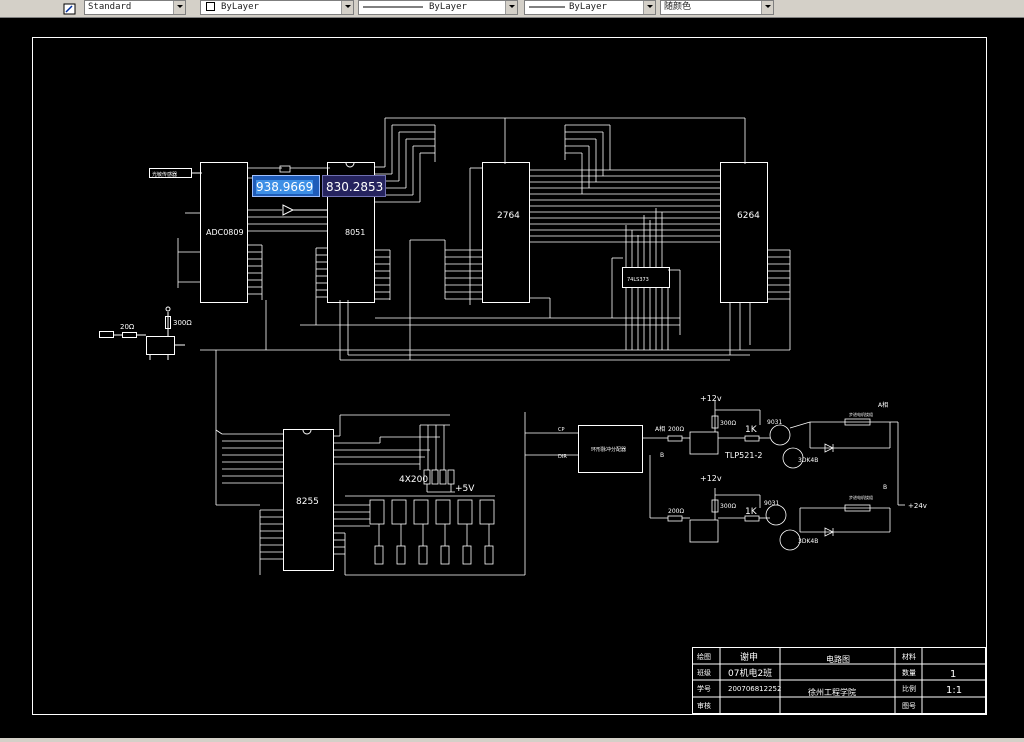  I want to click on mcu-label: 8051, so click(355, 232).